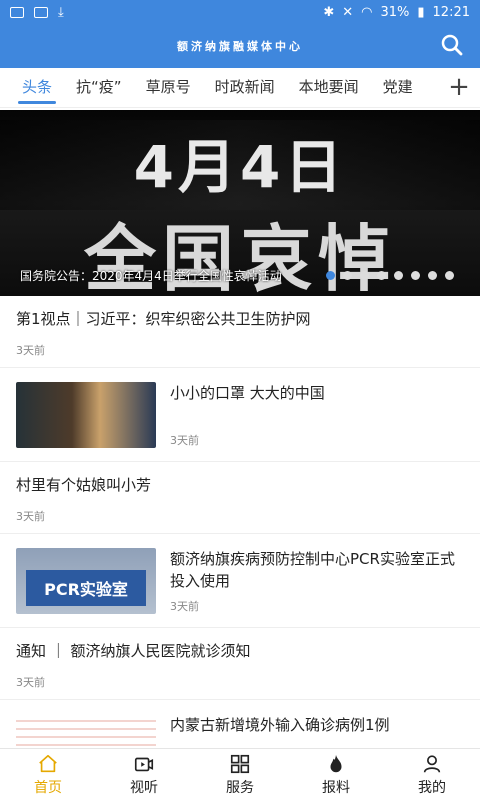  I want to click on home-icon, so click(48, 763).